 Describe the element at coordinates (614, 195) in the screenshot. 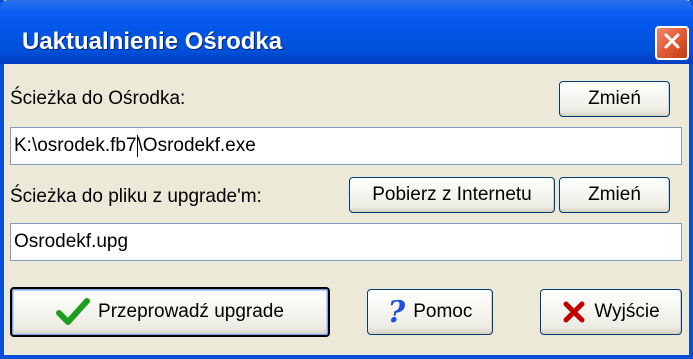

I see `change-upgrade-path-button: Zmień` at that location.